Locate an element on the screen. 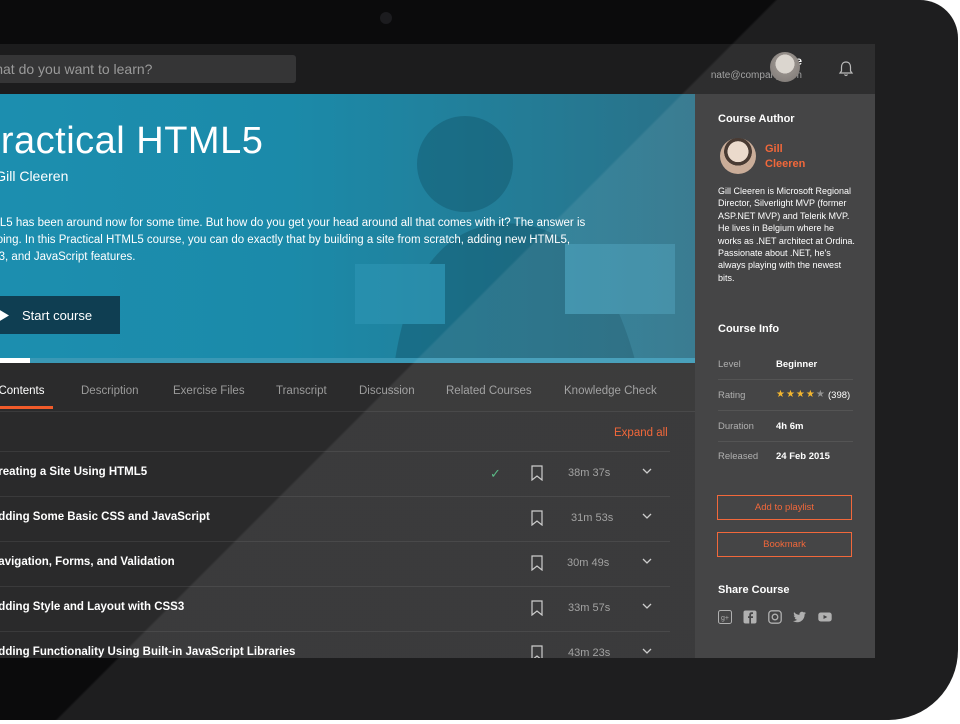 The image size is (960, 724). share-icons: g+ is located at coordinates (775, 617).